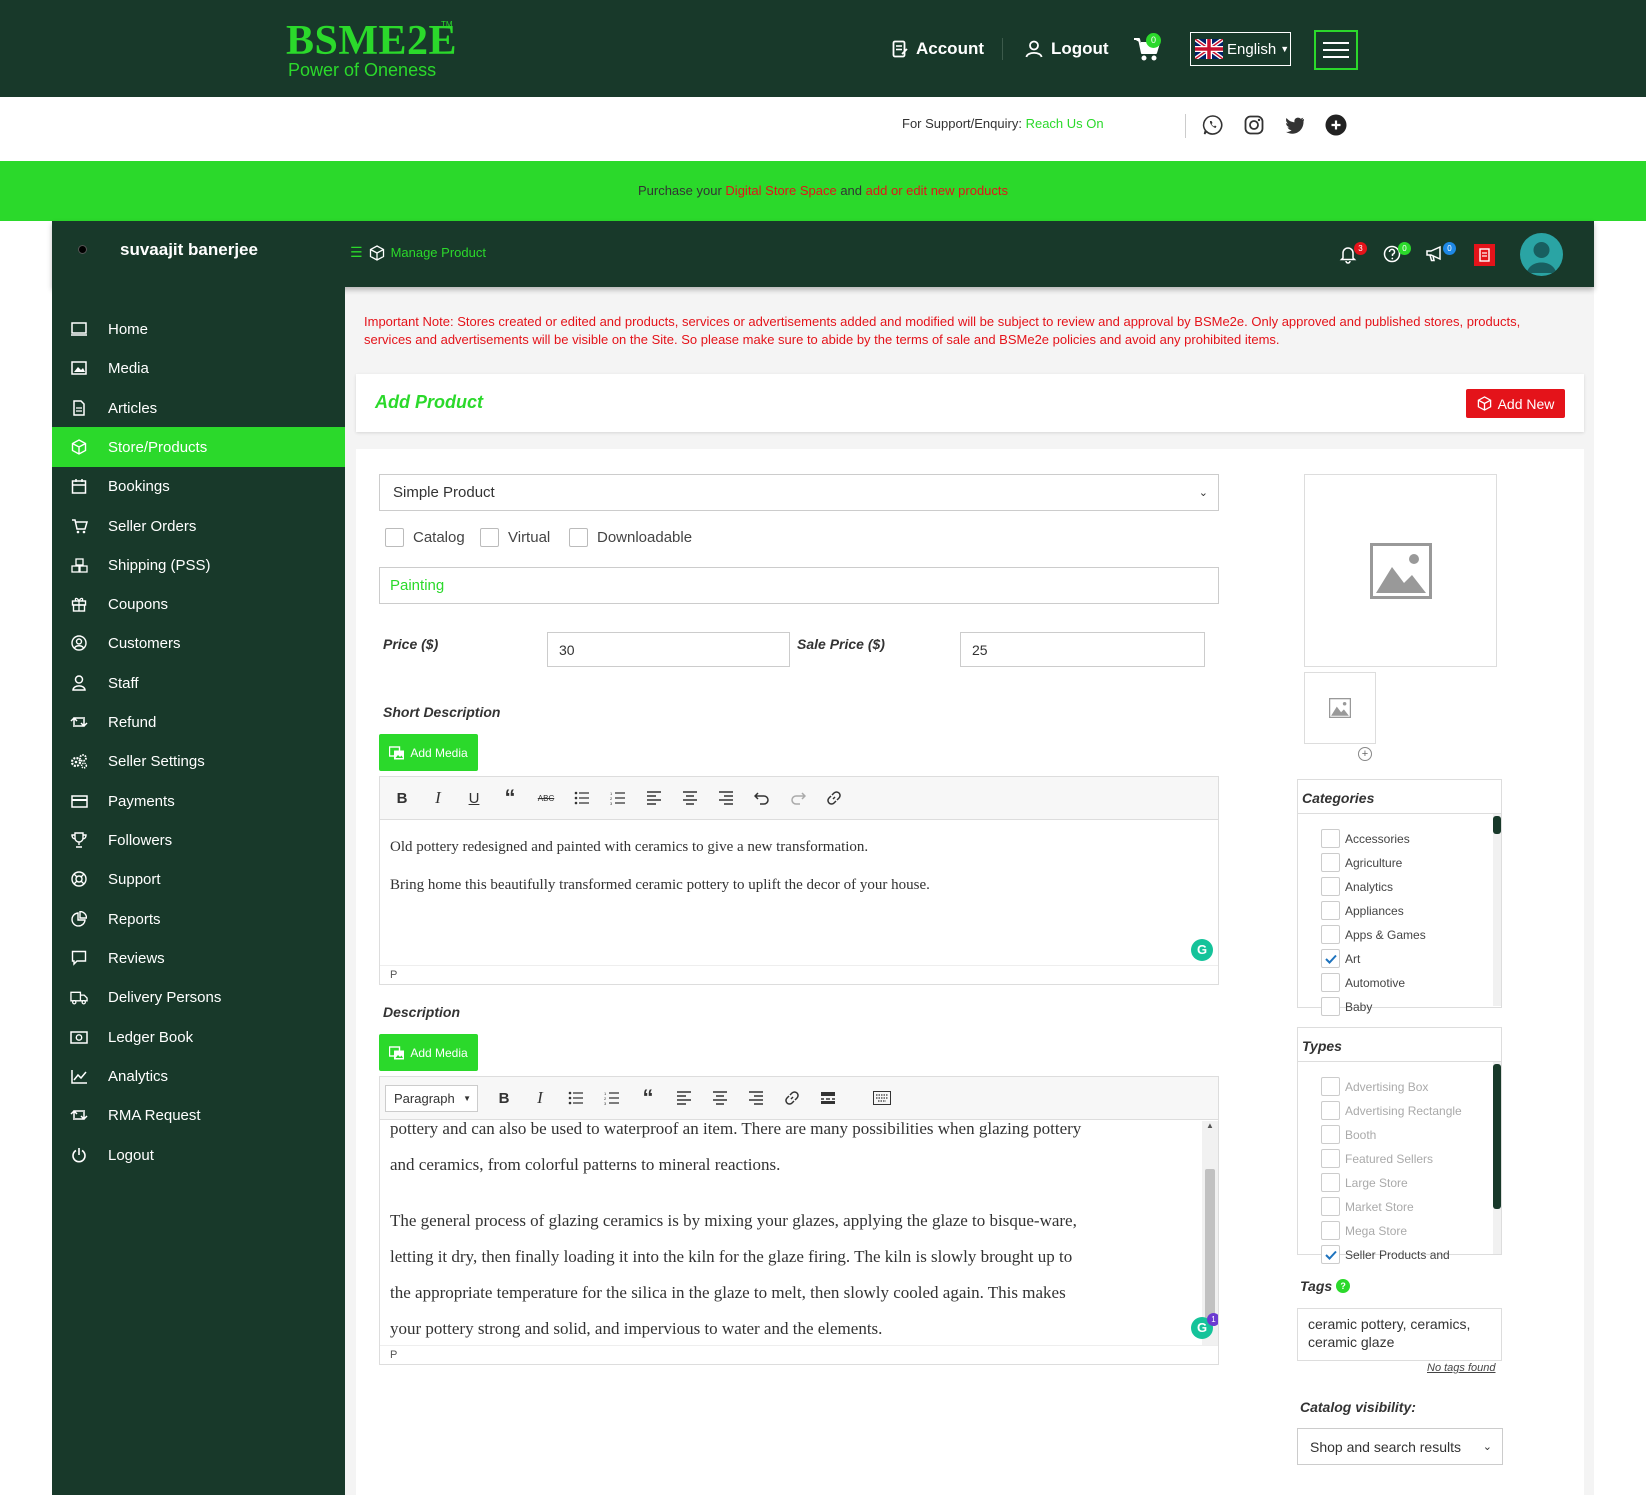 The image size is (1646, 1495). I want to click on sidebar-item-coupons: Coupons, so click(198, 604).